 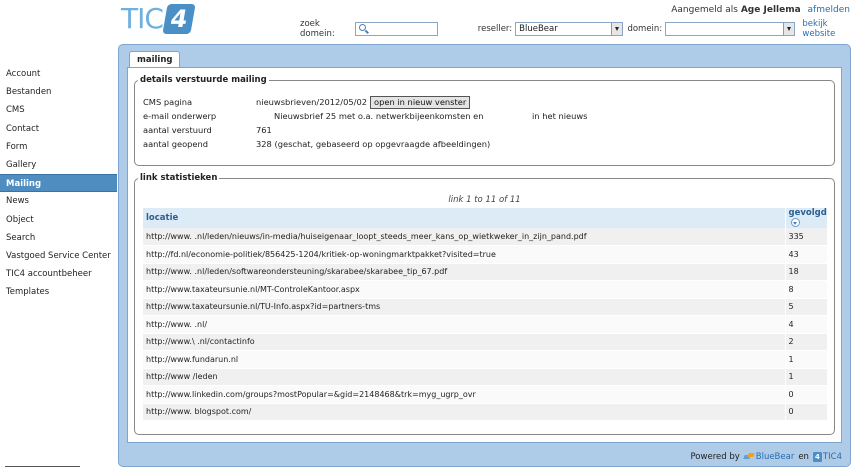 I want to click on sidebar-item-search: Search, so click(x=58, y=238).